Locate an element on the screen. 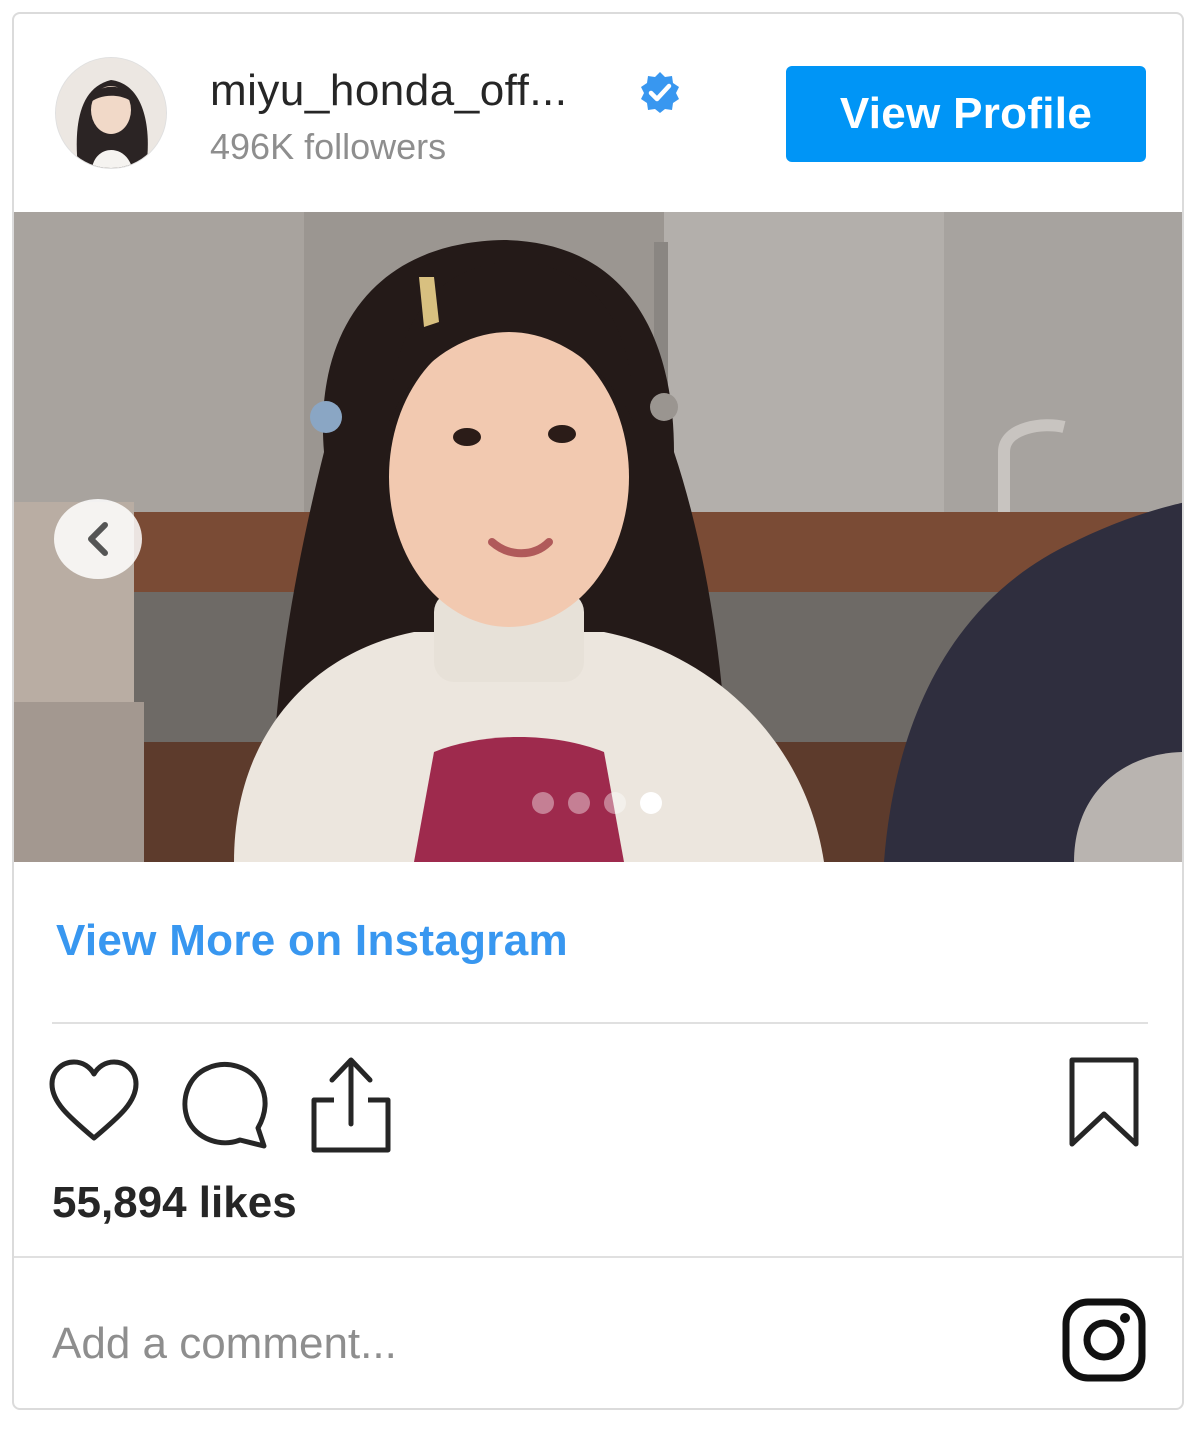 Image resolution: width=1200 pixels, height=1437 pixels. chevron-left-icon is located at coordinates (98, 539).